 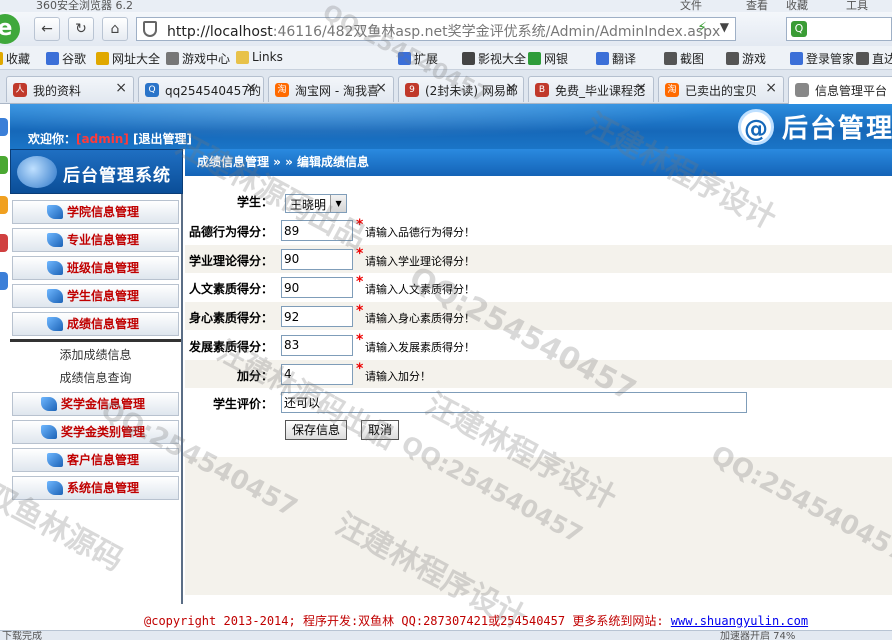 What do you see at coordinates (95, 268) in the screenshot?
I see `sidebar-menu-item: 班级信息管理` at bounding box center [95, 268].